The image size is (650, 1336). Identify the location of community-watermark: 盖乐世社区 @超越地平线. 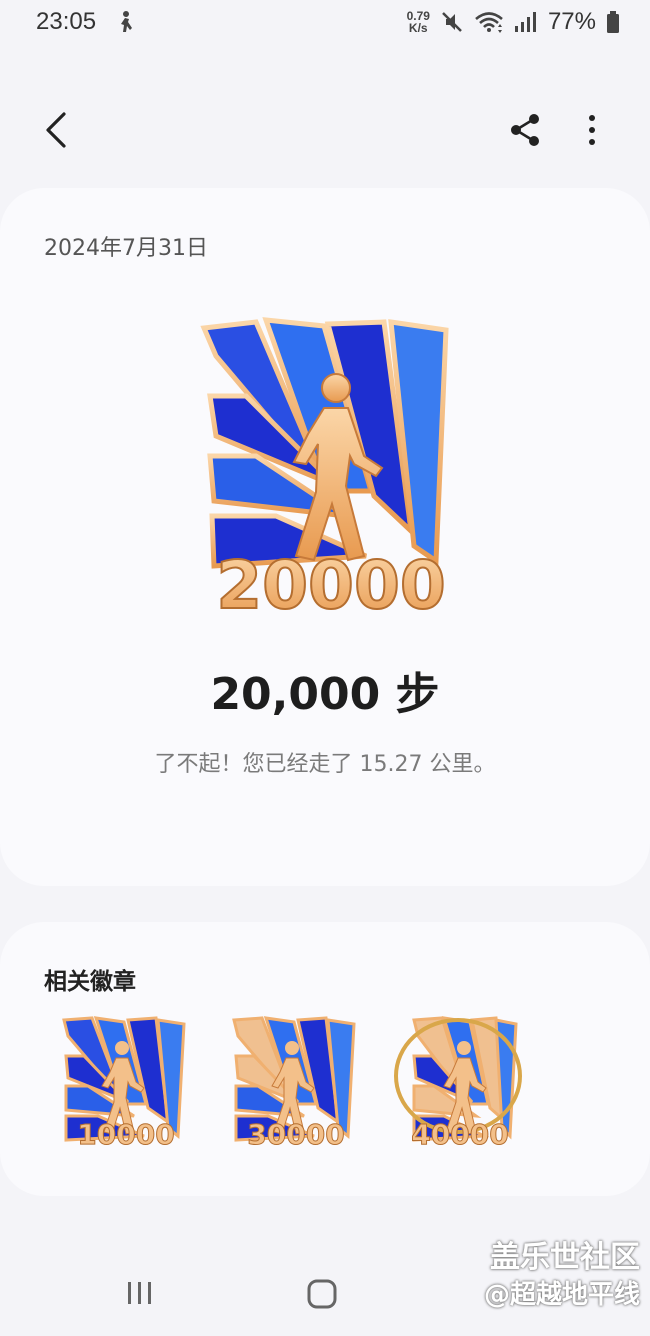
(562, 1275).